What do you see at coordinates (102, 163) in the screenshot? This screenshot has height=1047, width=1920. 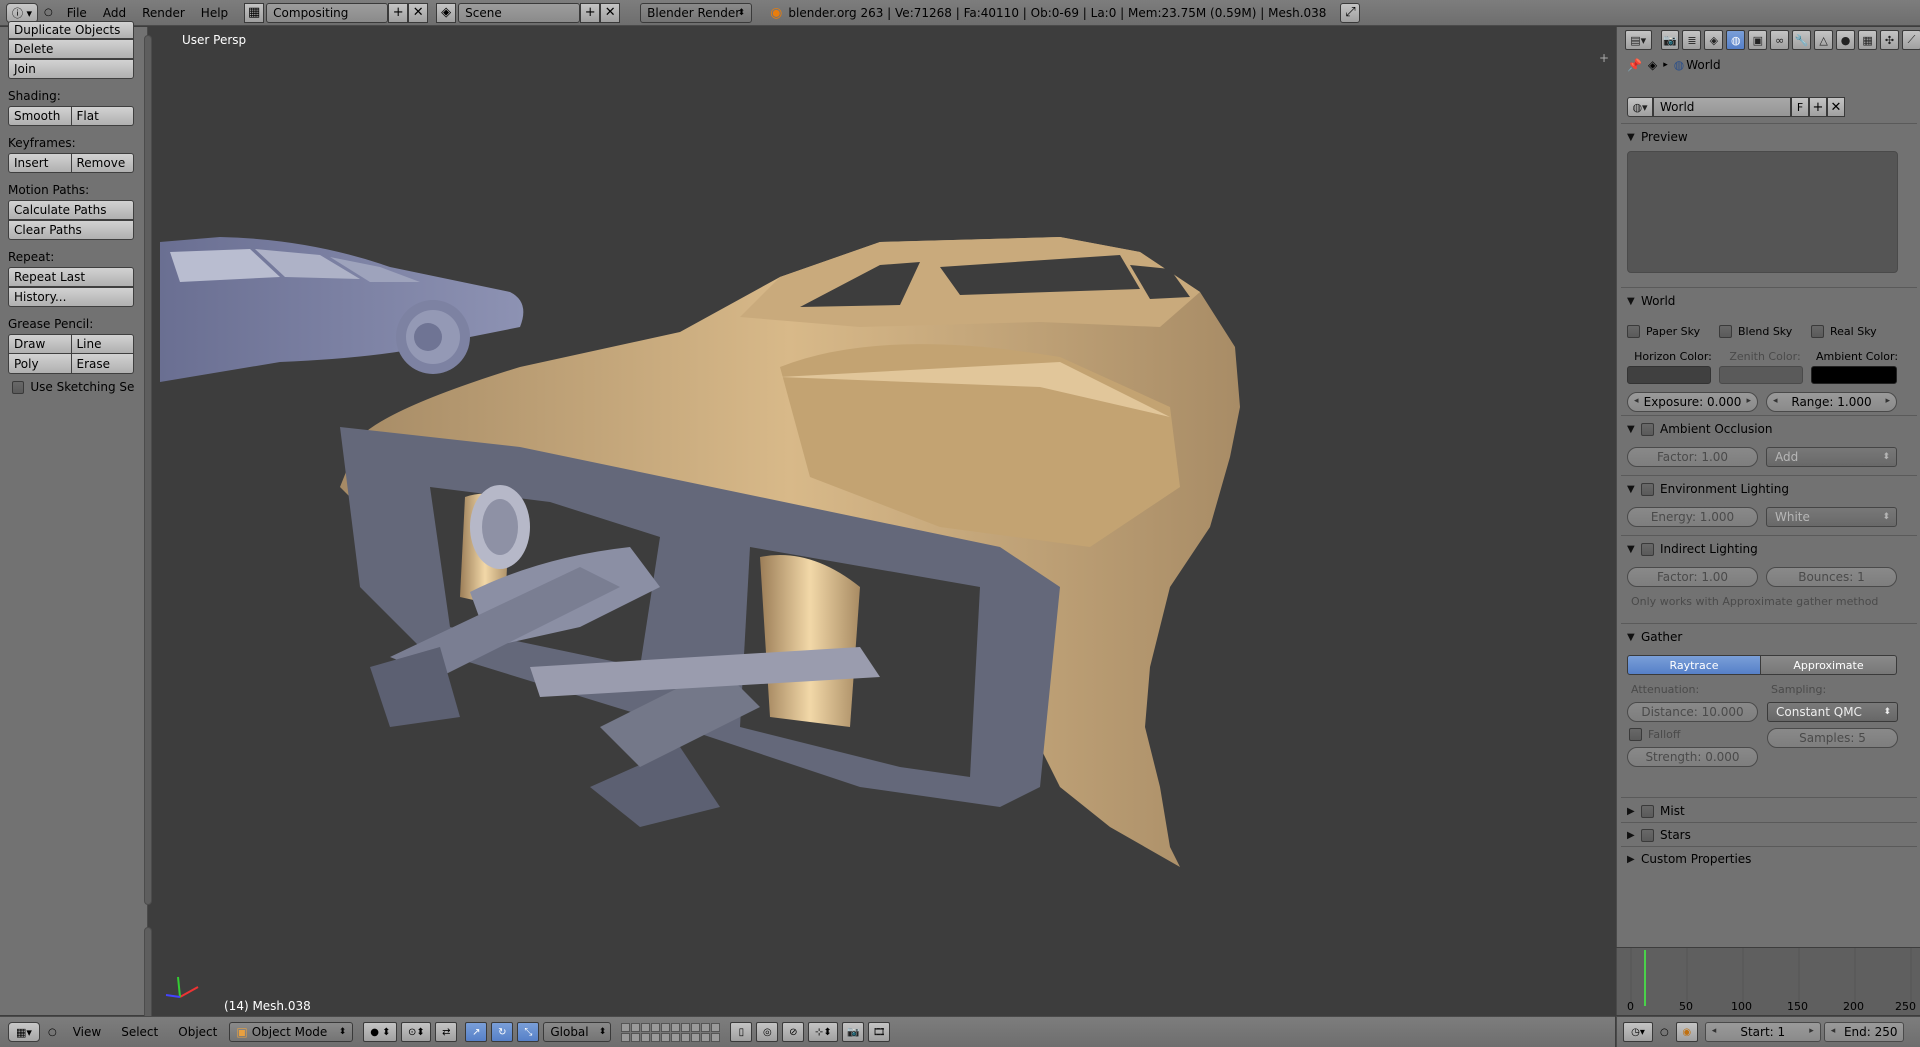 I see `remove-keyframe-button: Remove` at bounding box center [102, 163].